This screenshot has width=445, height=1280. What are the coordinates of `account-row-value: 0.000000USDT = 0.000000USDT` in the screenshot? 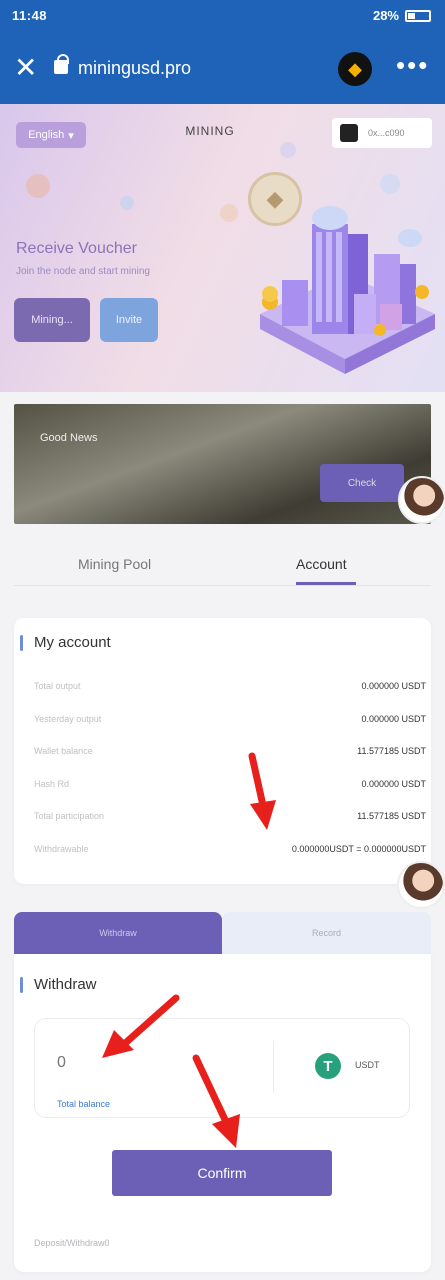 It's located at (358, 849).